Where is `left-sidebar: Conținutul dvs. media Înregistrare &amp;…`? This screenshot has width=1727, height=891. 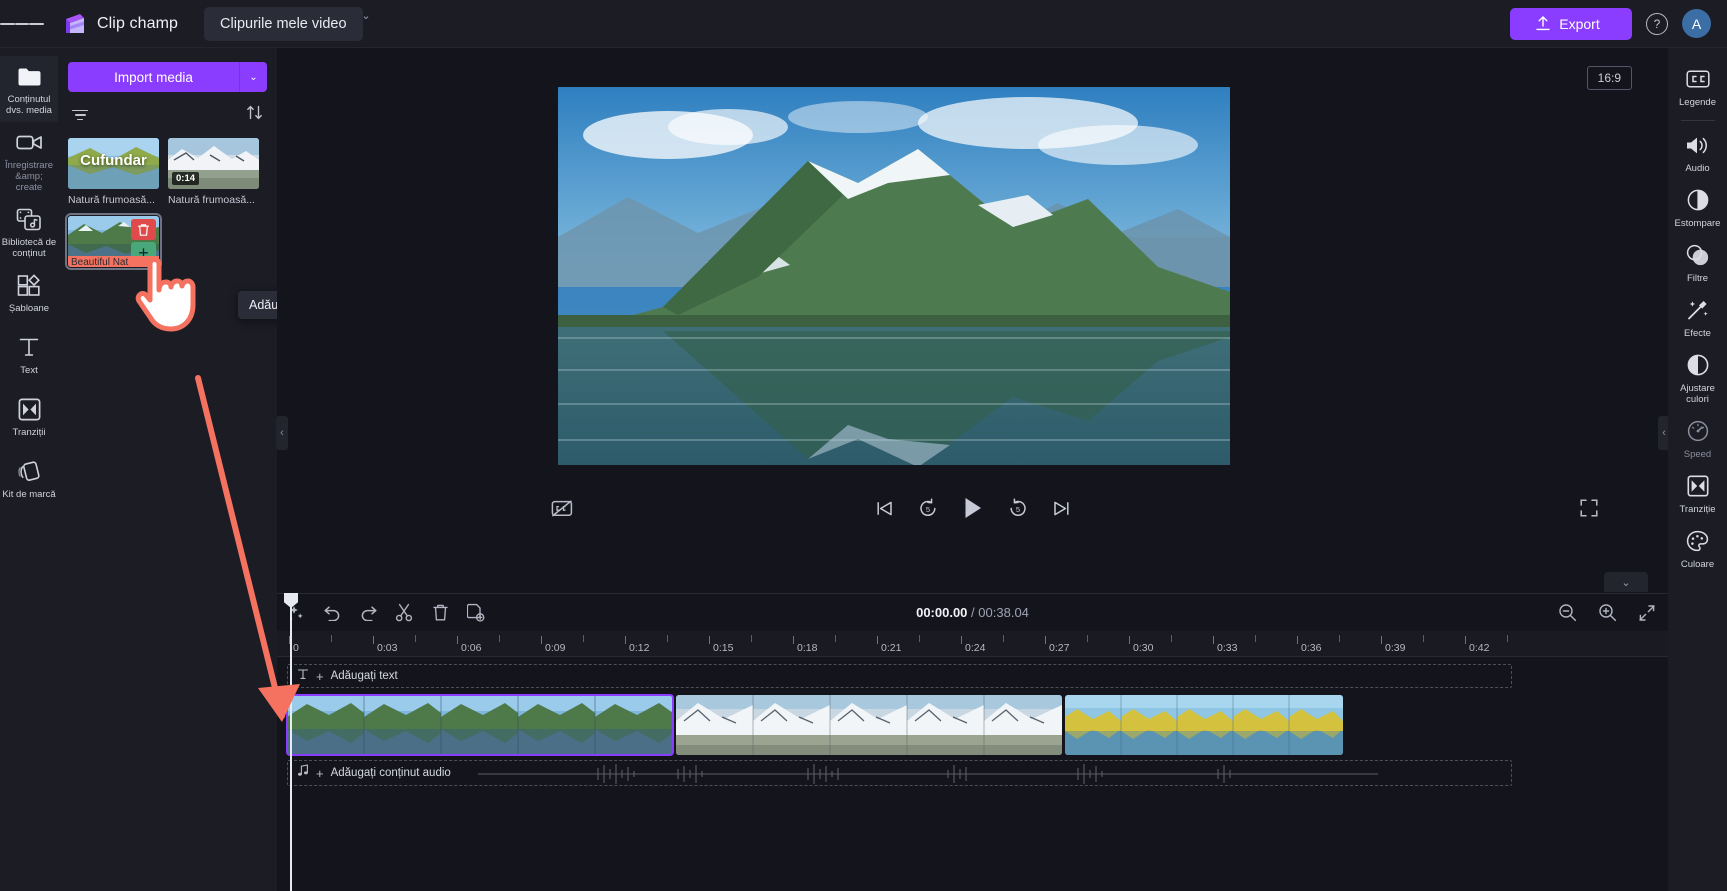 left-sidebar: Conținutul dvs. media Înregistrare &amp;… is located at coordinates (29, 469).